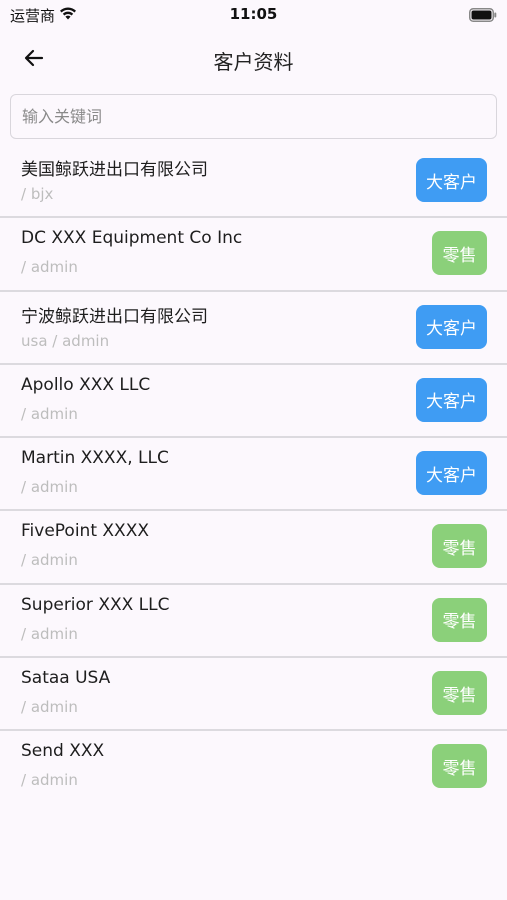 This screenshot has height=900, width=507. Describe the element at coordinates (114, 170) in the screenshot. I see `customer-name: 美国鲸跃进出口有限公司` at that location.